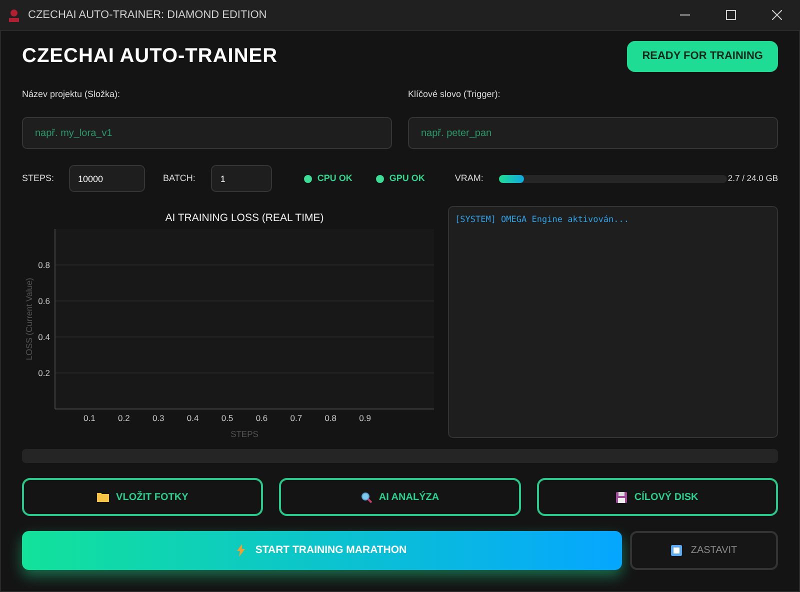 Image resolution: width=800 pixels, height=592 pixels. Describe the element at coordinates (241, 550) in the screenshot. I see `lightning-icon` at that location.